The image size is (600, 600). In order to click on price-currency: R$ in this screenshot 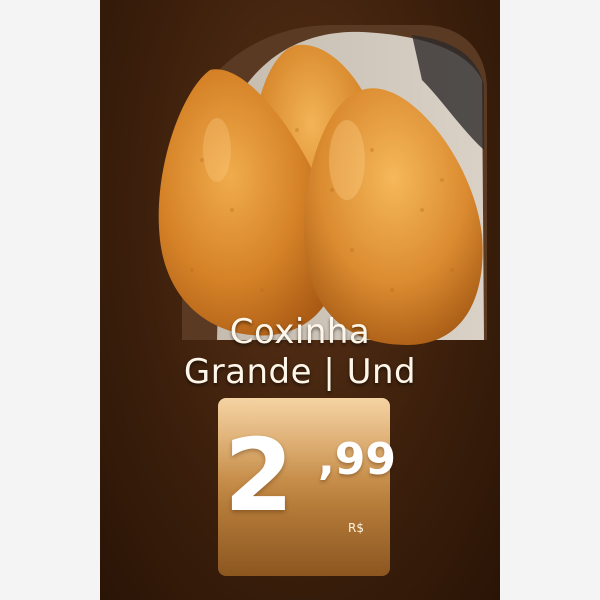, I will do `click(356, 528)`.